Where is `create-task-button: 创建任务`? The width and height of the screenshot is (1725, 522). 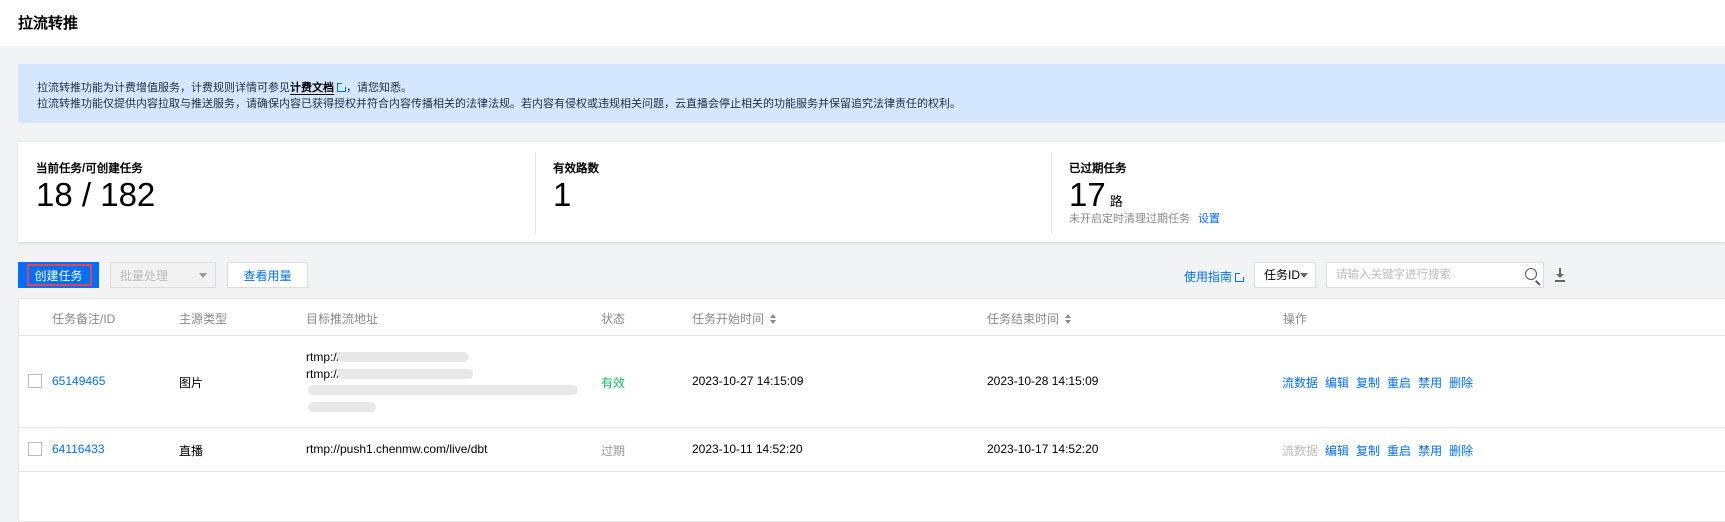 create-task-button: 创建任务 is located at coordinates (58, 275).